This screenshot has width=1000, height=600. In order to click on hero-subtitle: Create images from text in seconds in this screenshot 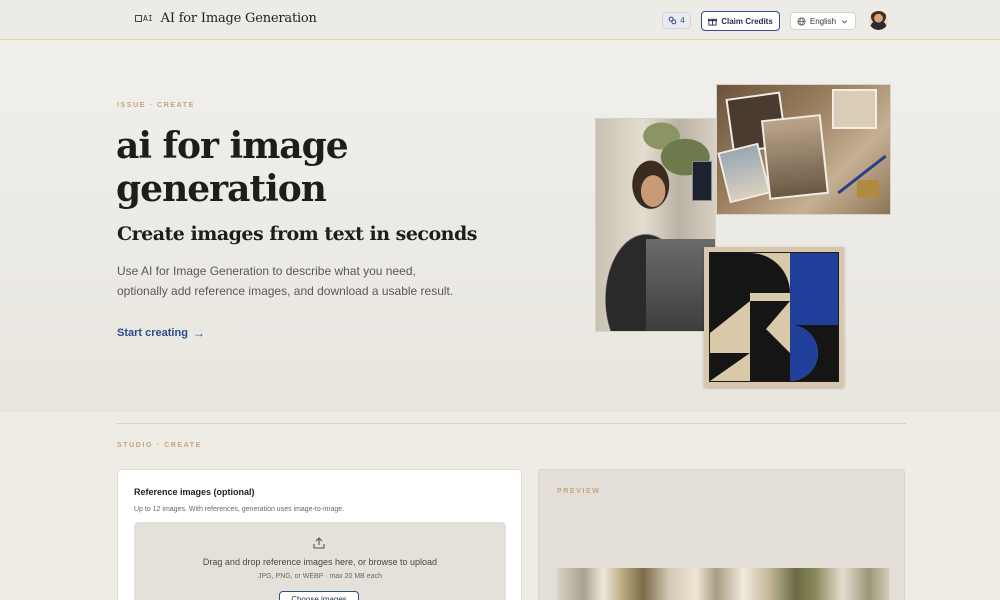, I will do `click(297, 234)`.